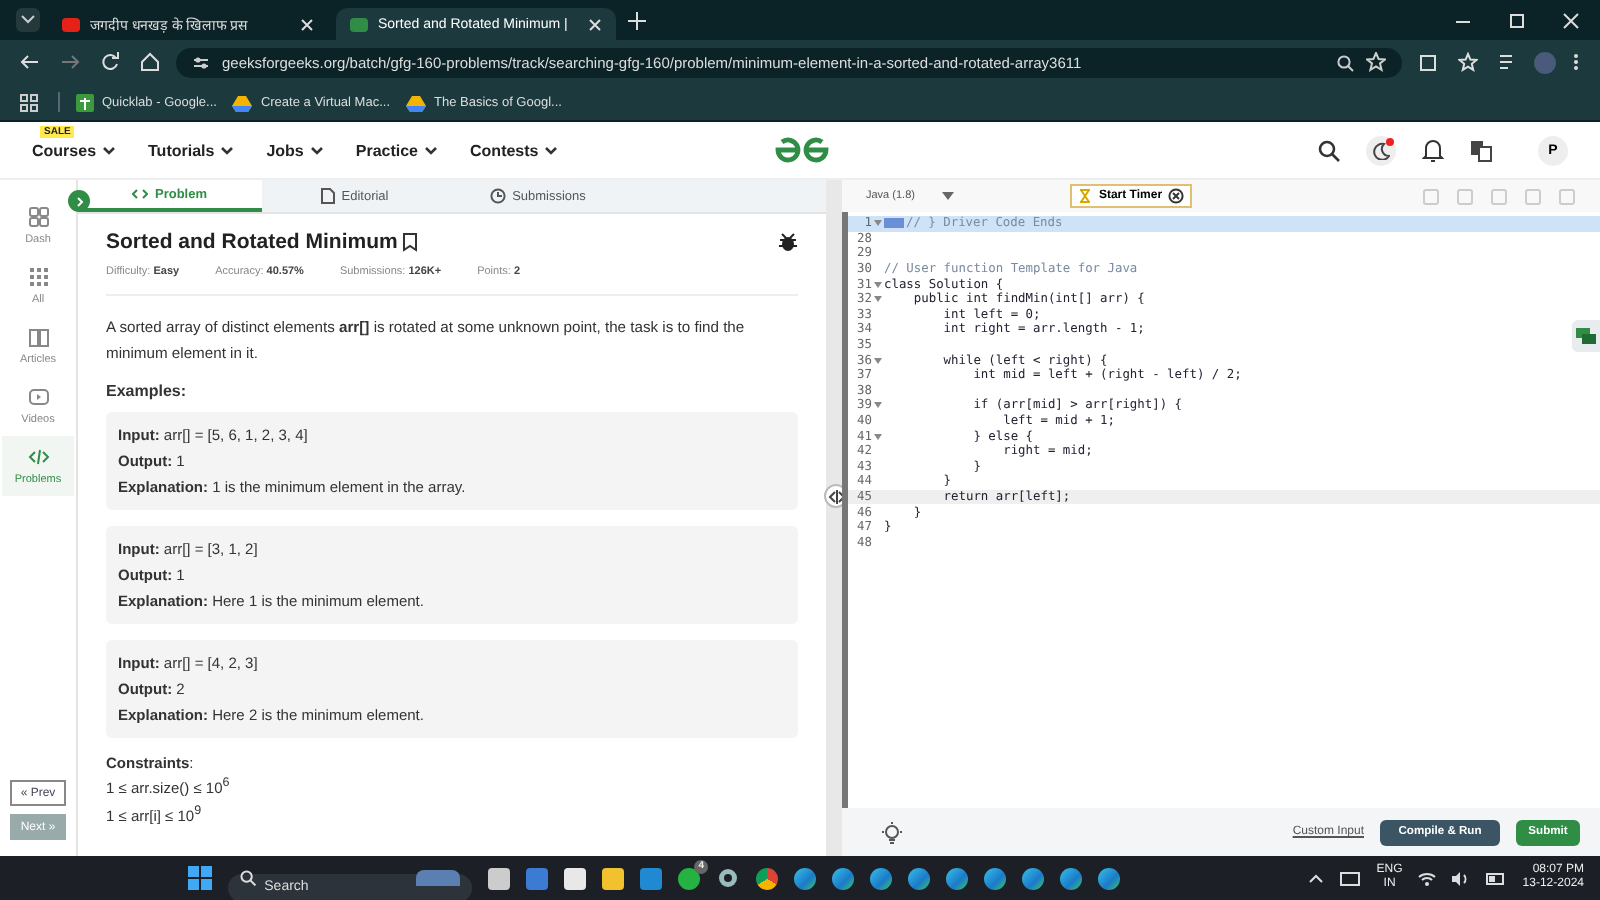  What do you see at coordinates (498, 196) in the screenshot?
I see `clock-icon` at bounding box center [498, 196].